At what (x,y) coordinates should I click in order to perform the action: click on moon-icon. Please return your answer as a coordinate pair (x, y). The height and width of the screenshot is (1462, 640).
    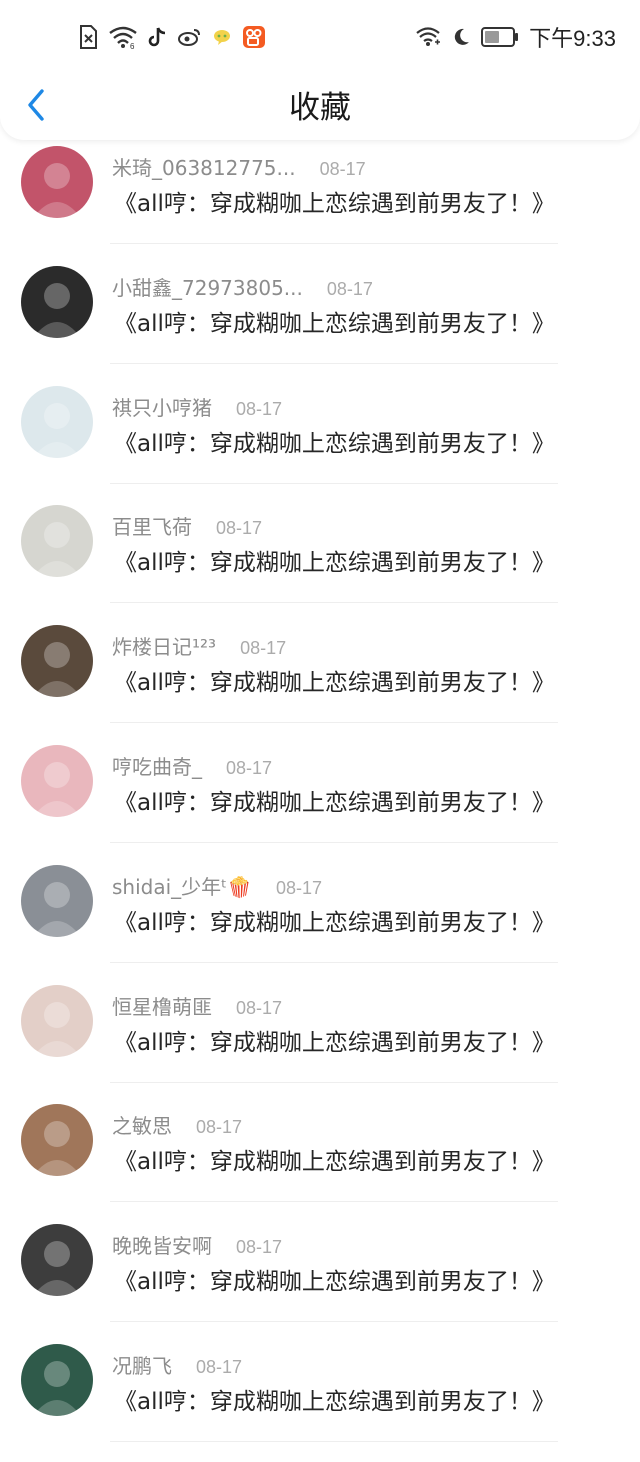
    Looking at the image, I should click on (461, 37).